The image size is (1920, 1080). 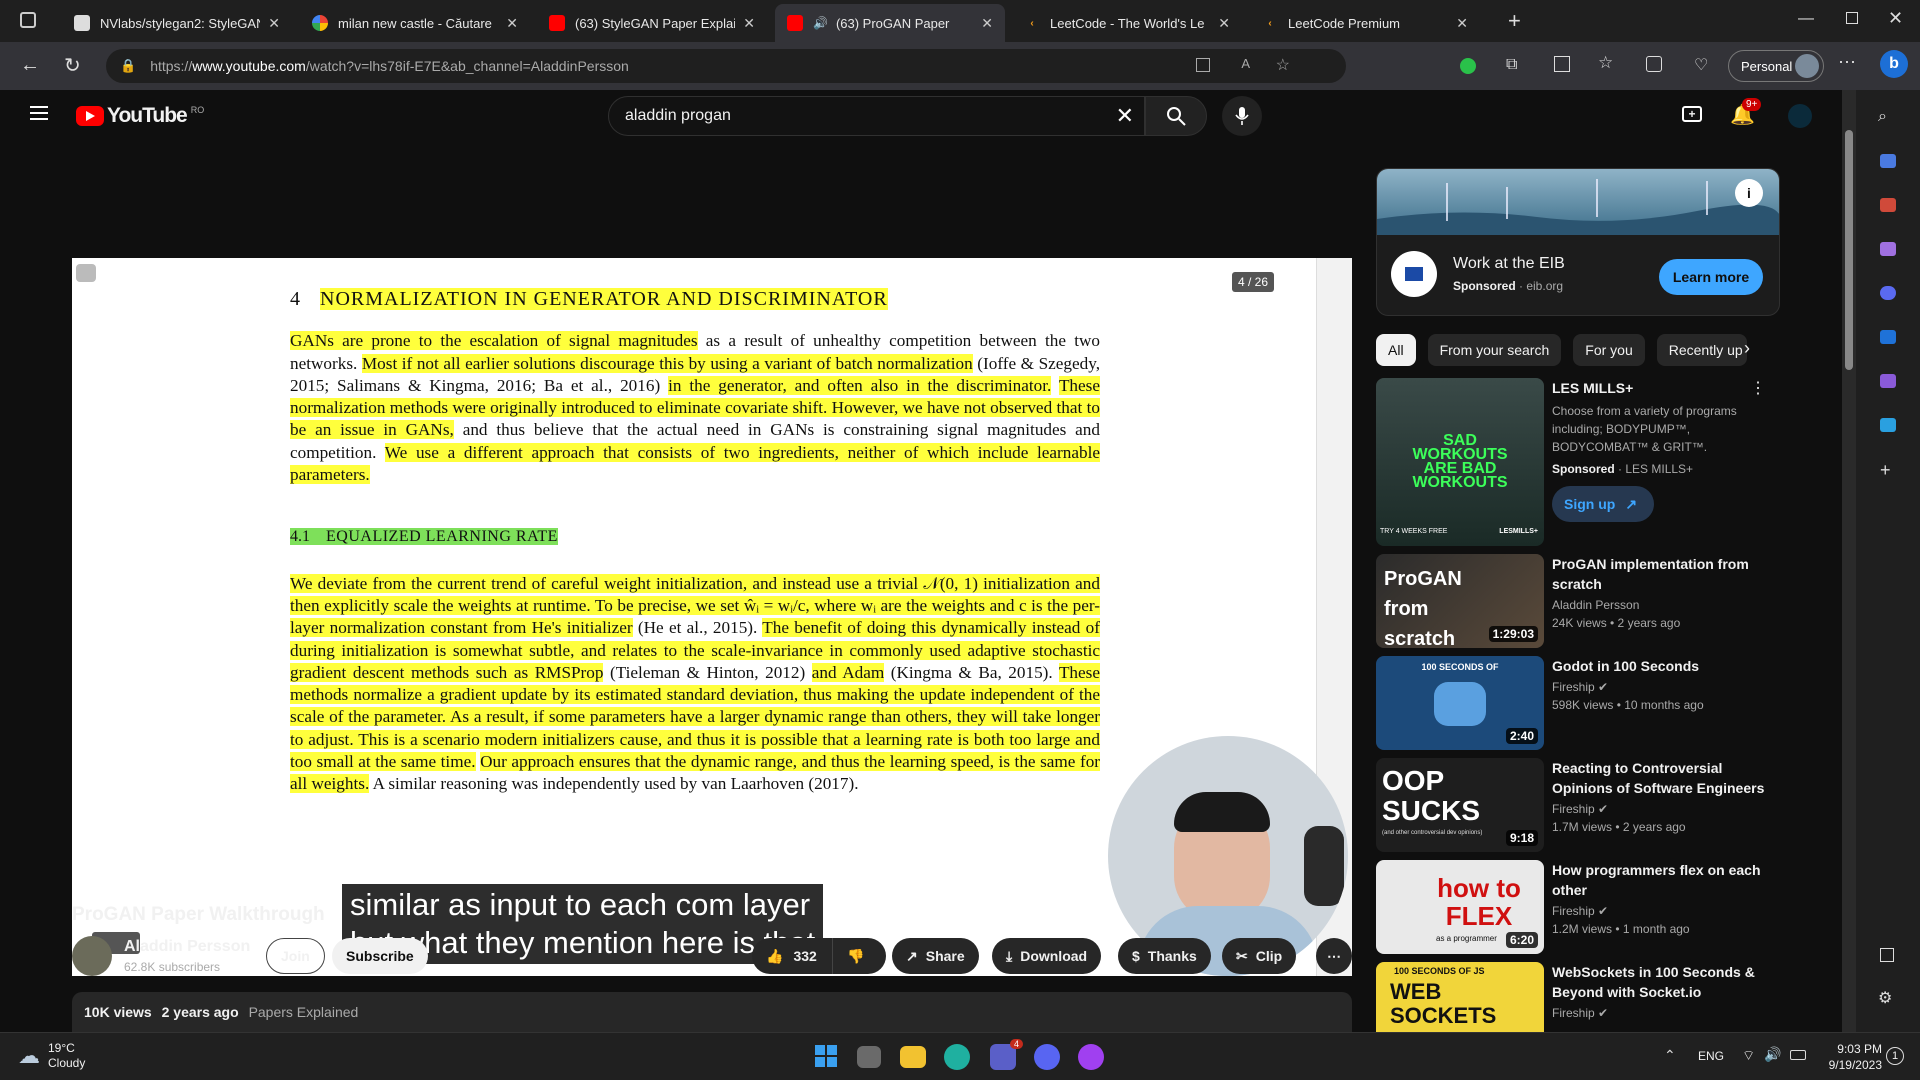 What do you see at coordinates (380, 956) in the screenshot?
I see `subscribe-button: Subscribe` at bounding box center [380, 956].